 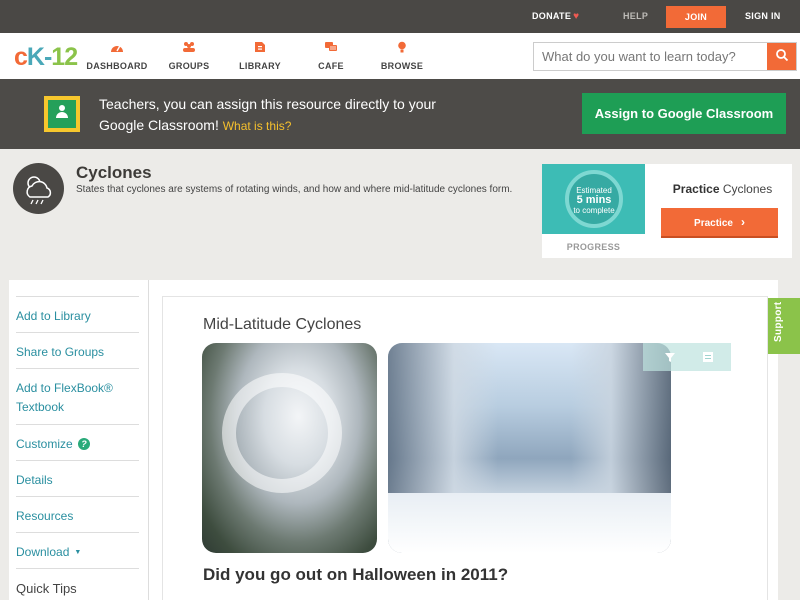 What do you see at coordinates (696, 189) in the screenshot?
I see `practice-heading-bold: Practice` at bounding box center [696, 189].